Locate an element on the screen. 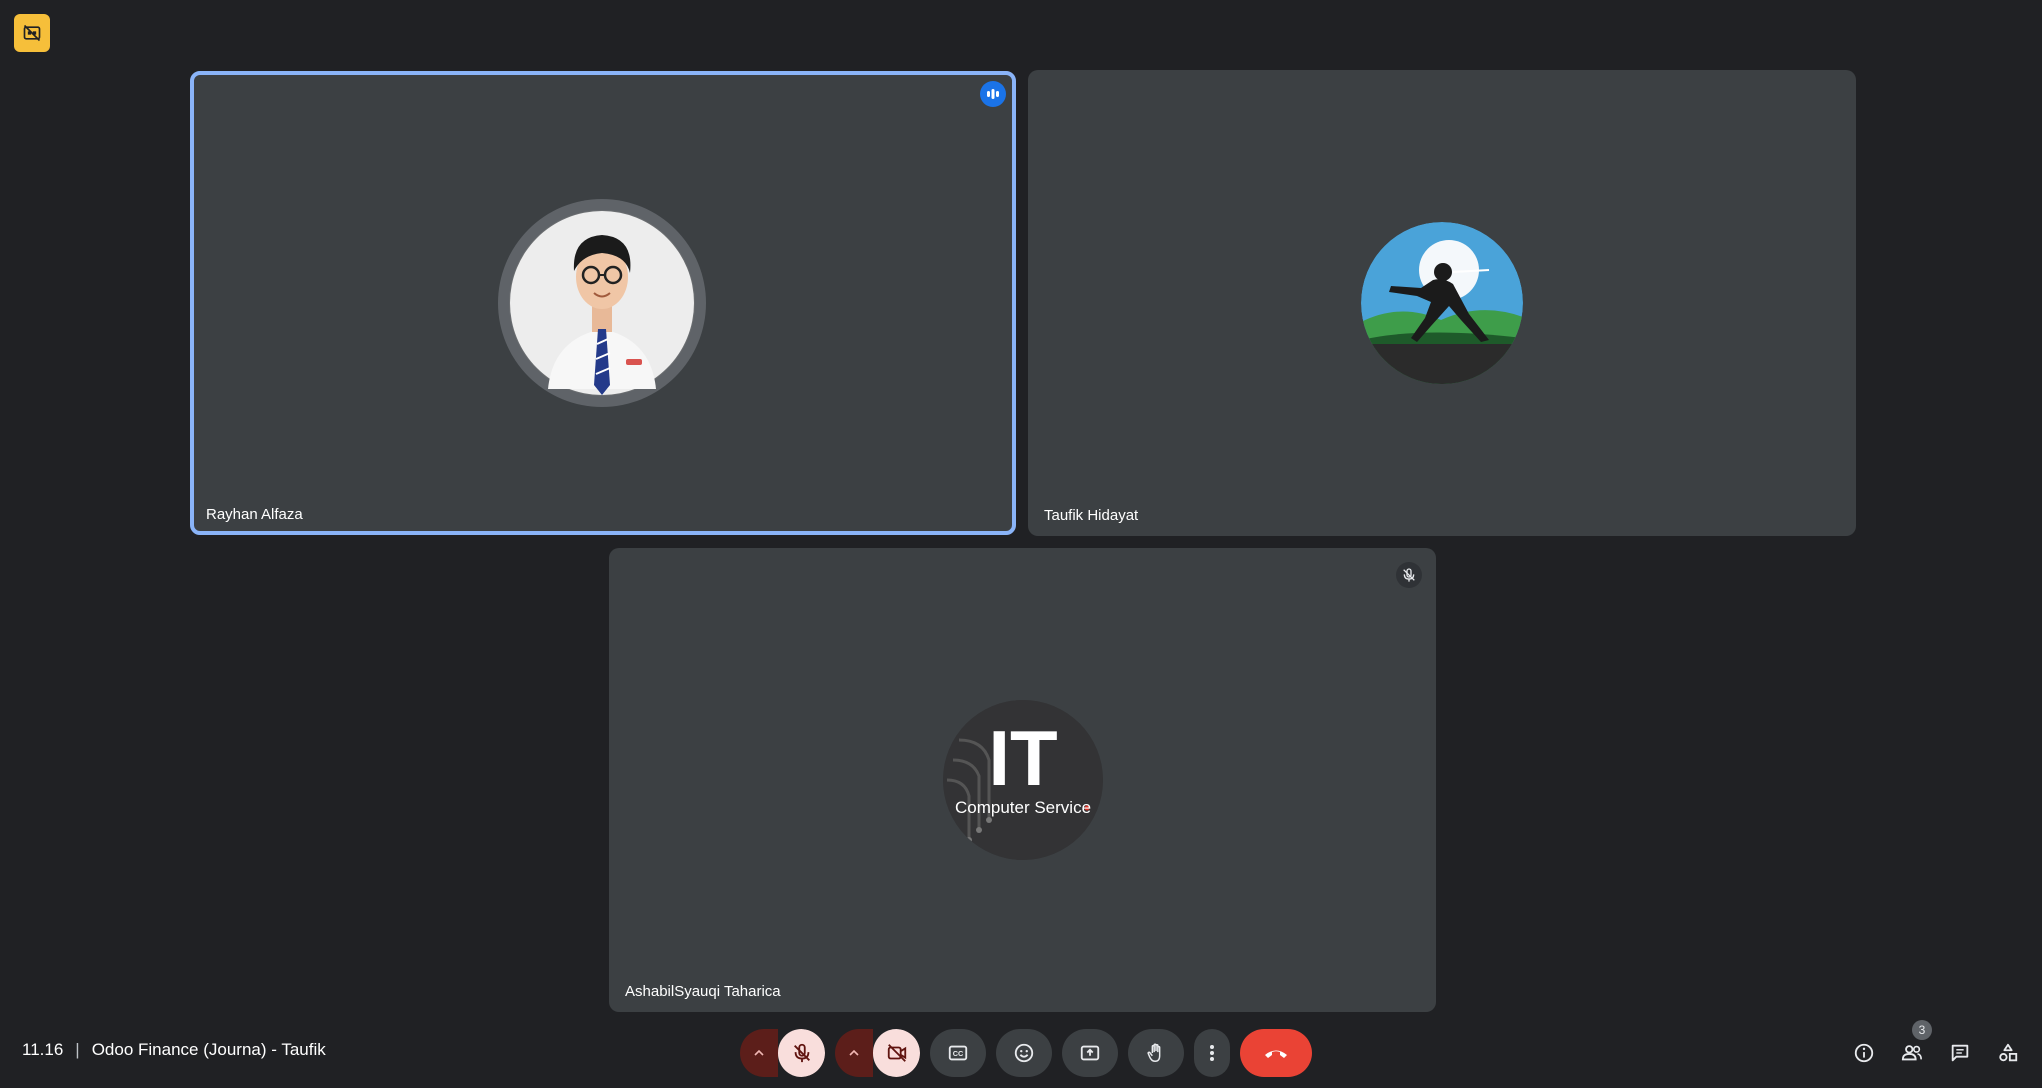 The width and height of the screenshot is (2042, 1088). audio-options-button is located at coordinates (759, 1053).